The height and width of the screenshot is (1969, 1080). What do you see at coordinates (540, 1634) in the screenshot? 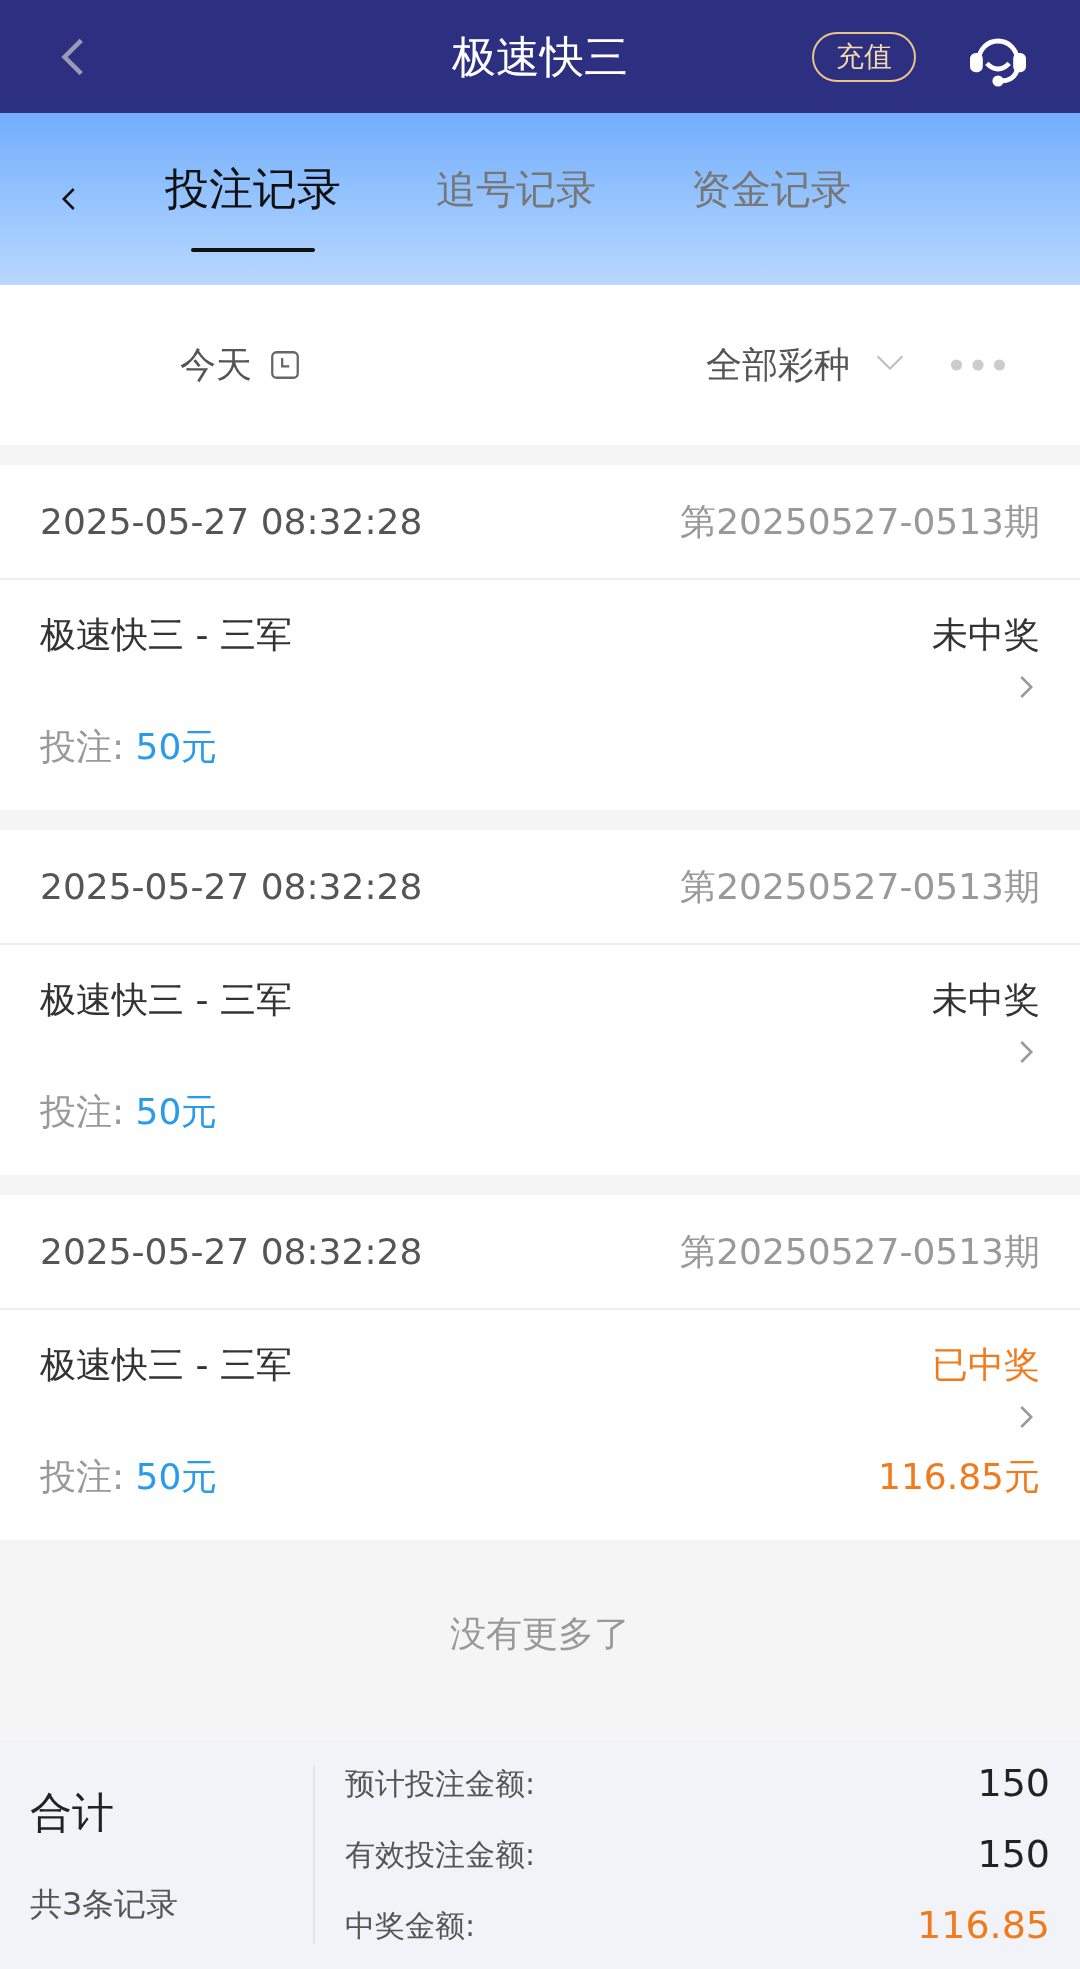
I see `end-of-list-note: 没有更多了` at bounding box center [540, 1634].